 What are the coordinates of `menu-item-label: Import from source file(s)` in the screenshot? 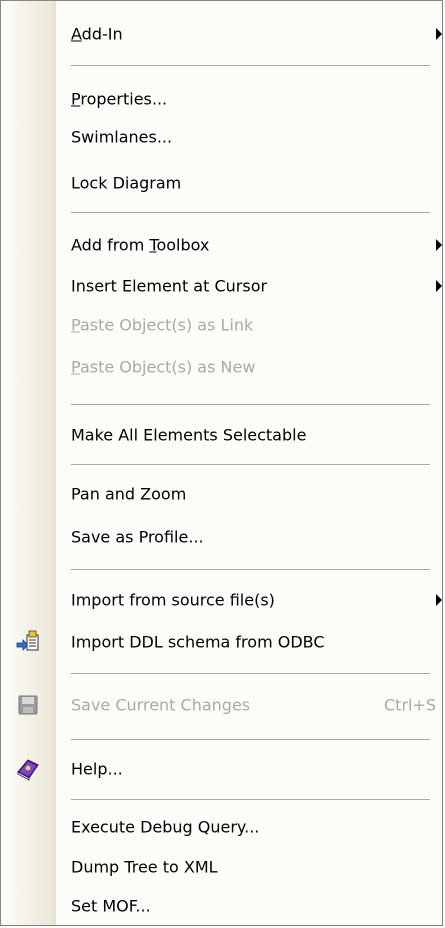 It's located at (173, 600).